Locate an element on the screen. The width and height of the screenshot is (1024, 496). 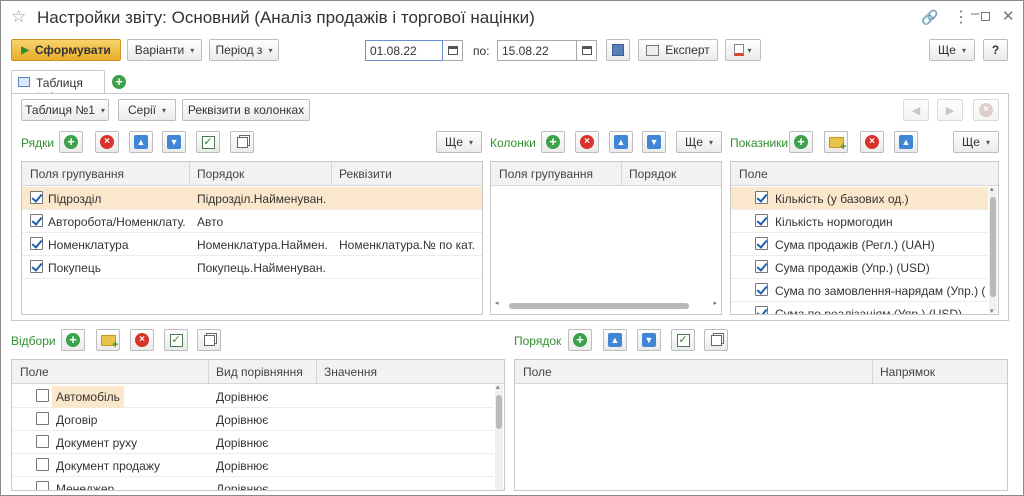
scroll-left-icon: ◂ is located at coordinates (497, 303).